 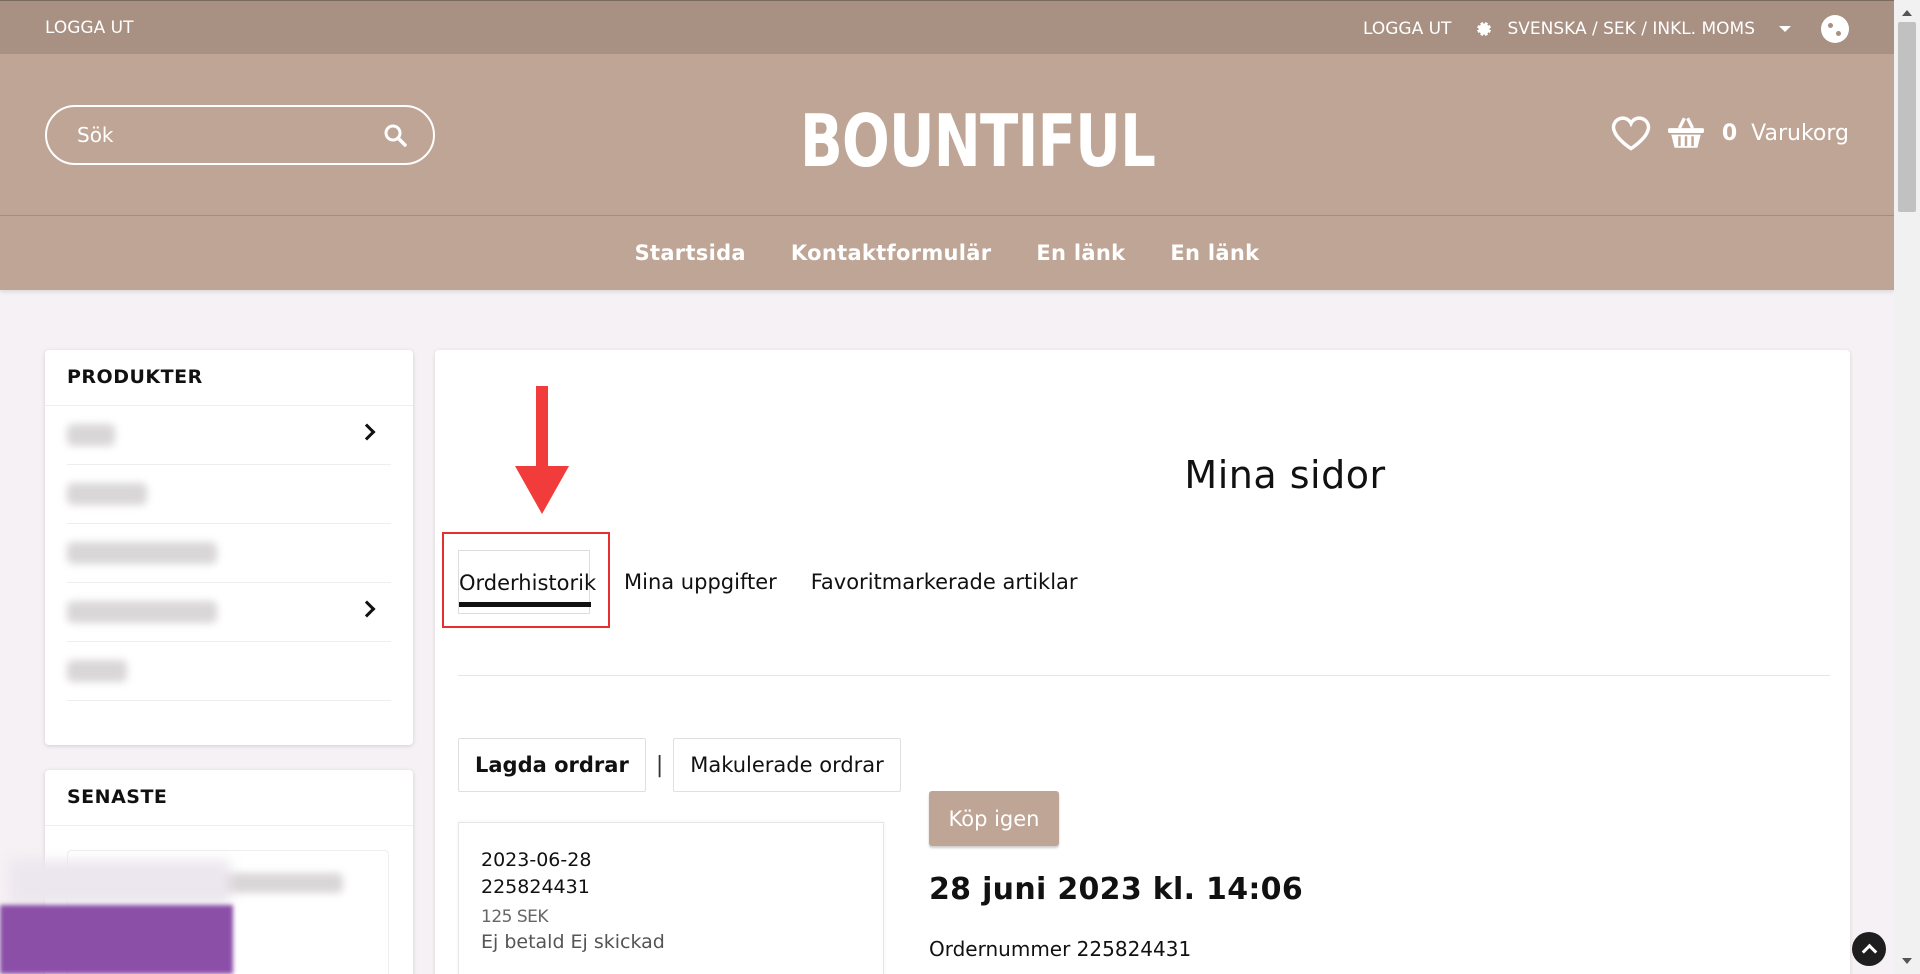 What do you see at coordinates (1080, 253) in the screenshot?
I see `nav-en-lank-1: En länk` at bounding box center [1080, 253].